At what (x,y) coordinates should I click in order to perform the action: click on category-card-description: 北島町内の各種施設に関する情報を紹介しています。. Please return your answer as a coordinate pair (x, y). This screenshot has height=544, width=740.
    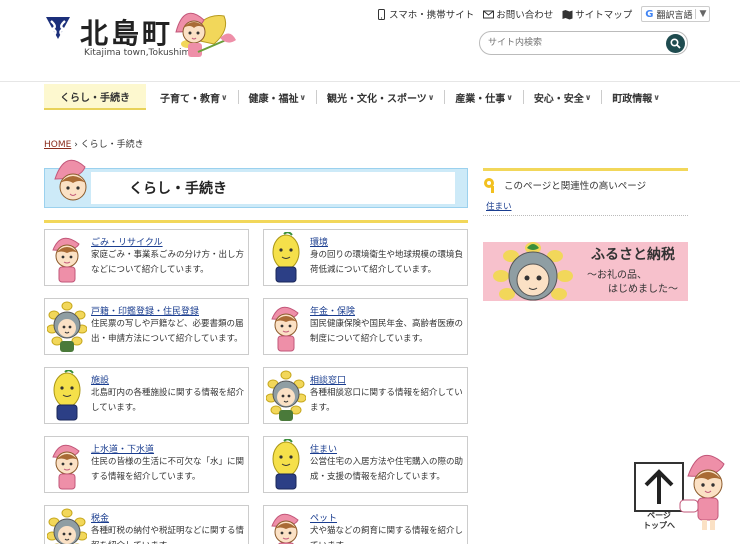
    Looking at the image, I should click on (168, 400).